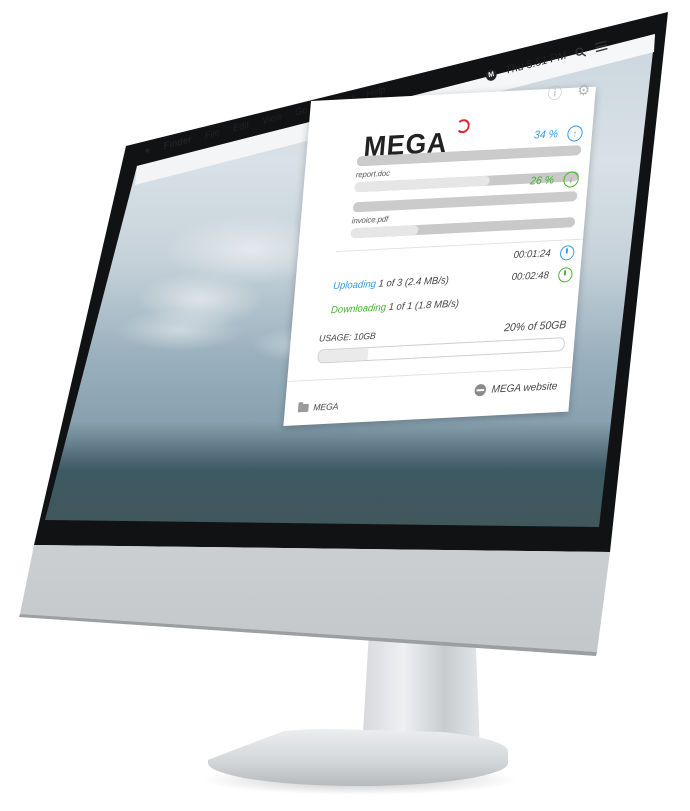 The height and width of the screenshot is (811, 690). I want to click on upload-status-label: Uploading, so click(354, 285).